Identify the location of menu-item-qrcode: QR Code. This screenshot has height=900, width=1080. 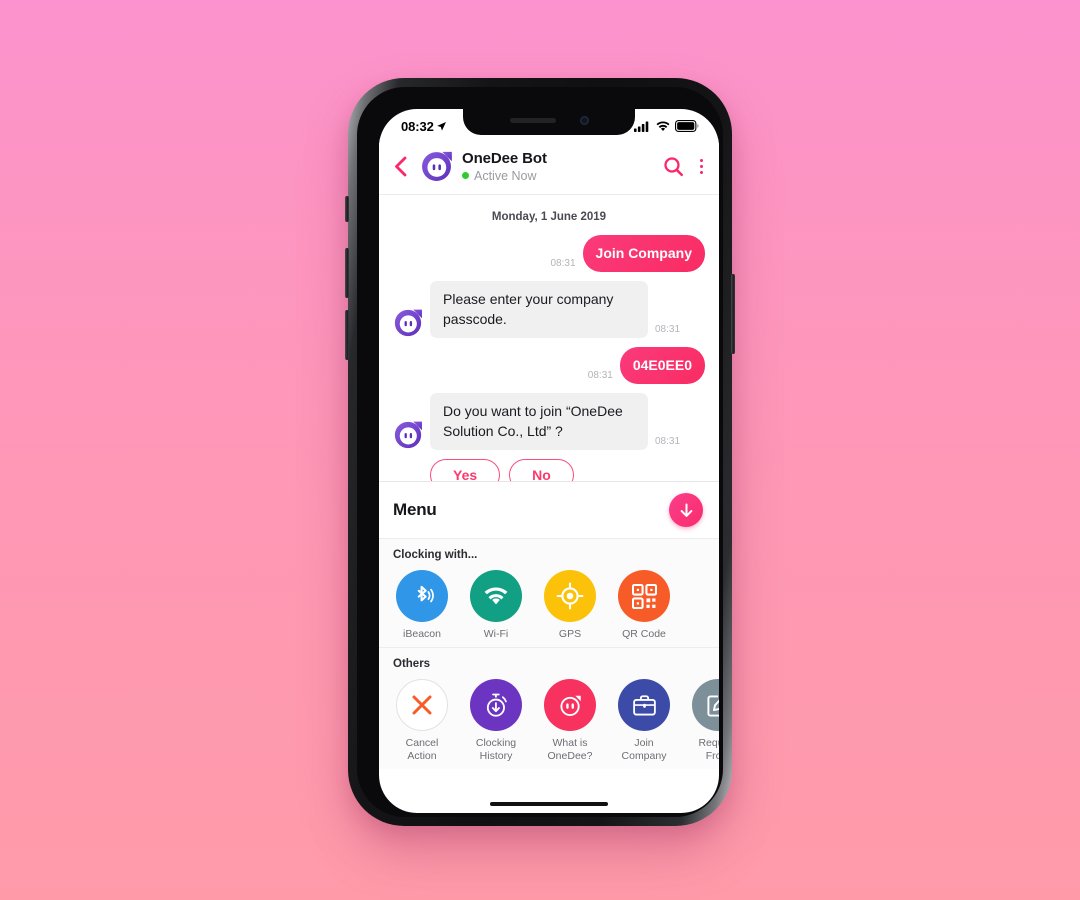
(644, 605).